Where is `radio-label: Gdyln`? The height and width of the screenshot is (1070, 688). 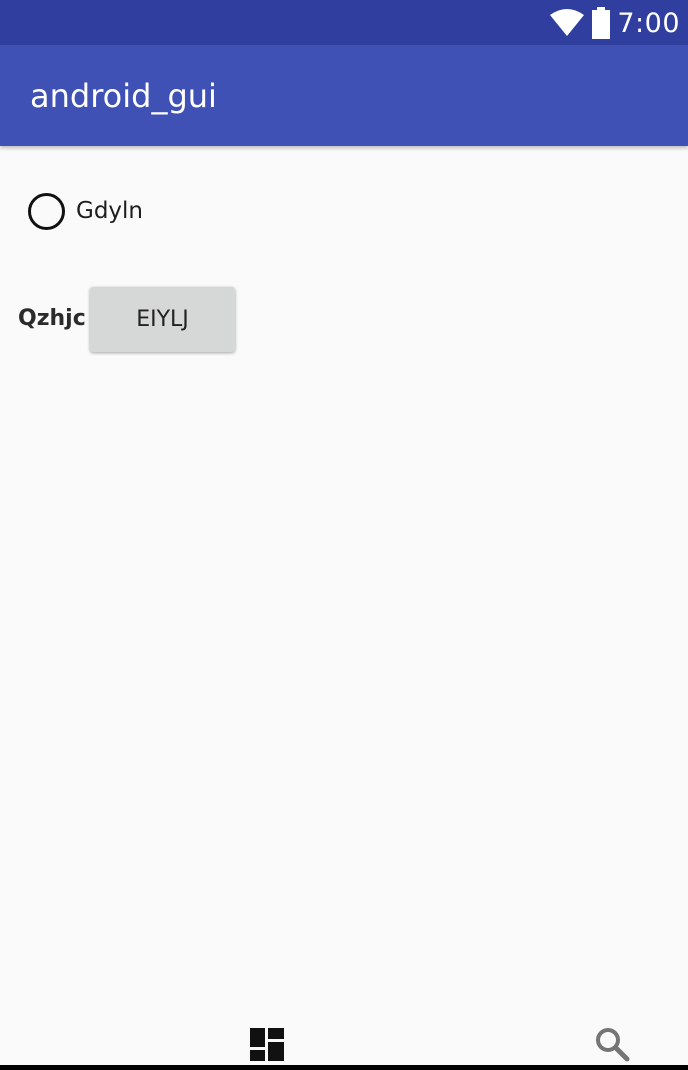
radio-label: Gdyln is located at coordinates (110, 211).